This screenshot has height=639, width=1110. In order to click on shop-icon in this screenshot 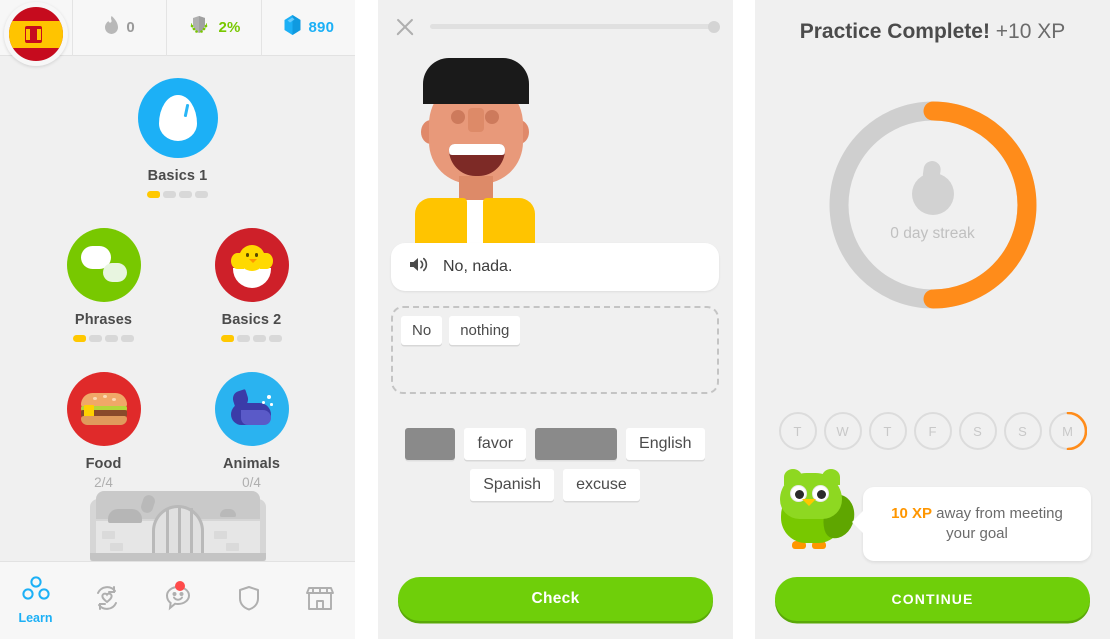, I will do `click(320, 600)`.